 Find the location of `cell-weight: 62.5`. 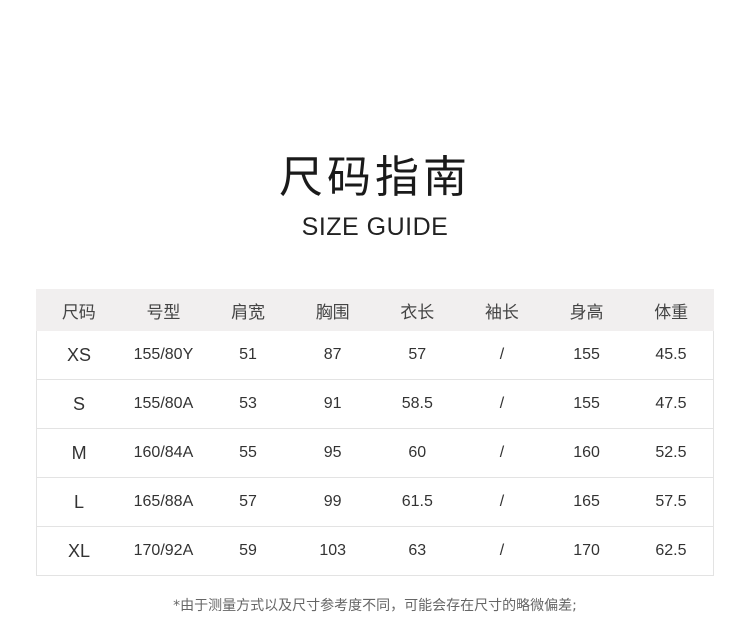

cell-weight: 62.5 is located at coordinates (671, 551).